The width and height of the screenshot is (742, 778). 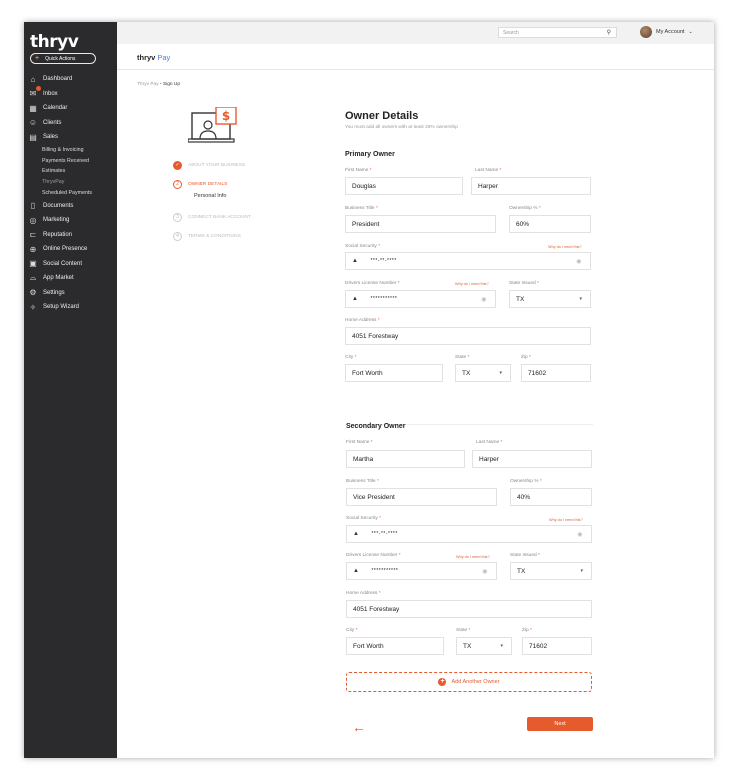 What do you see at coordinates (171, 84) in the screenshot?
I see `breadcrumb-current: Sign Up` at bounding box center [171, 84].